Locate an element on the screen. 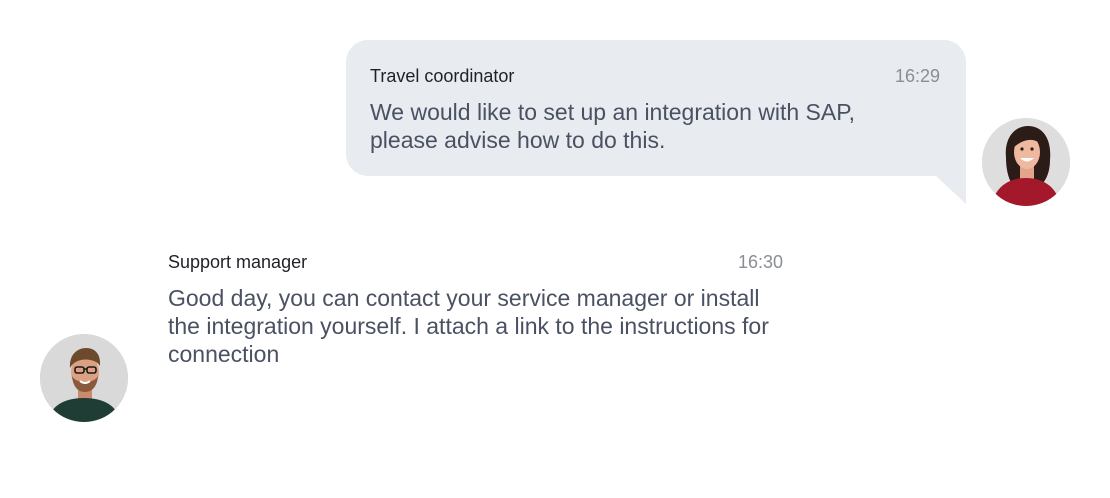 This screenshot has width=1110, height=498. avatar-travel-coordinator is located at coordinates (1026, 162).